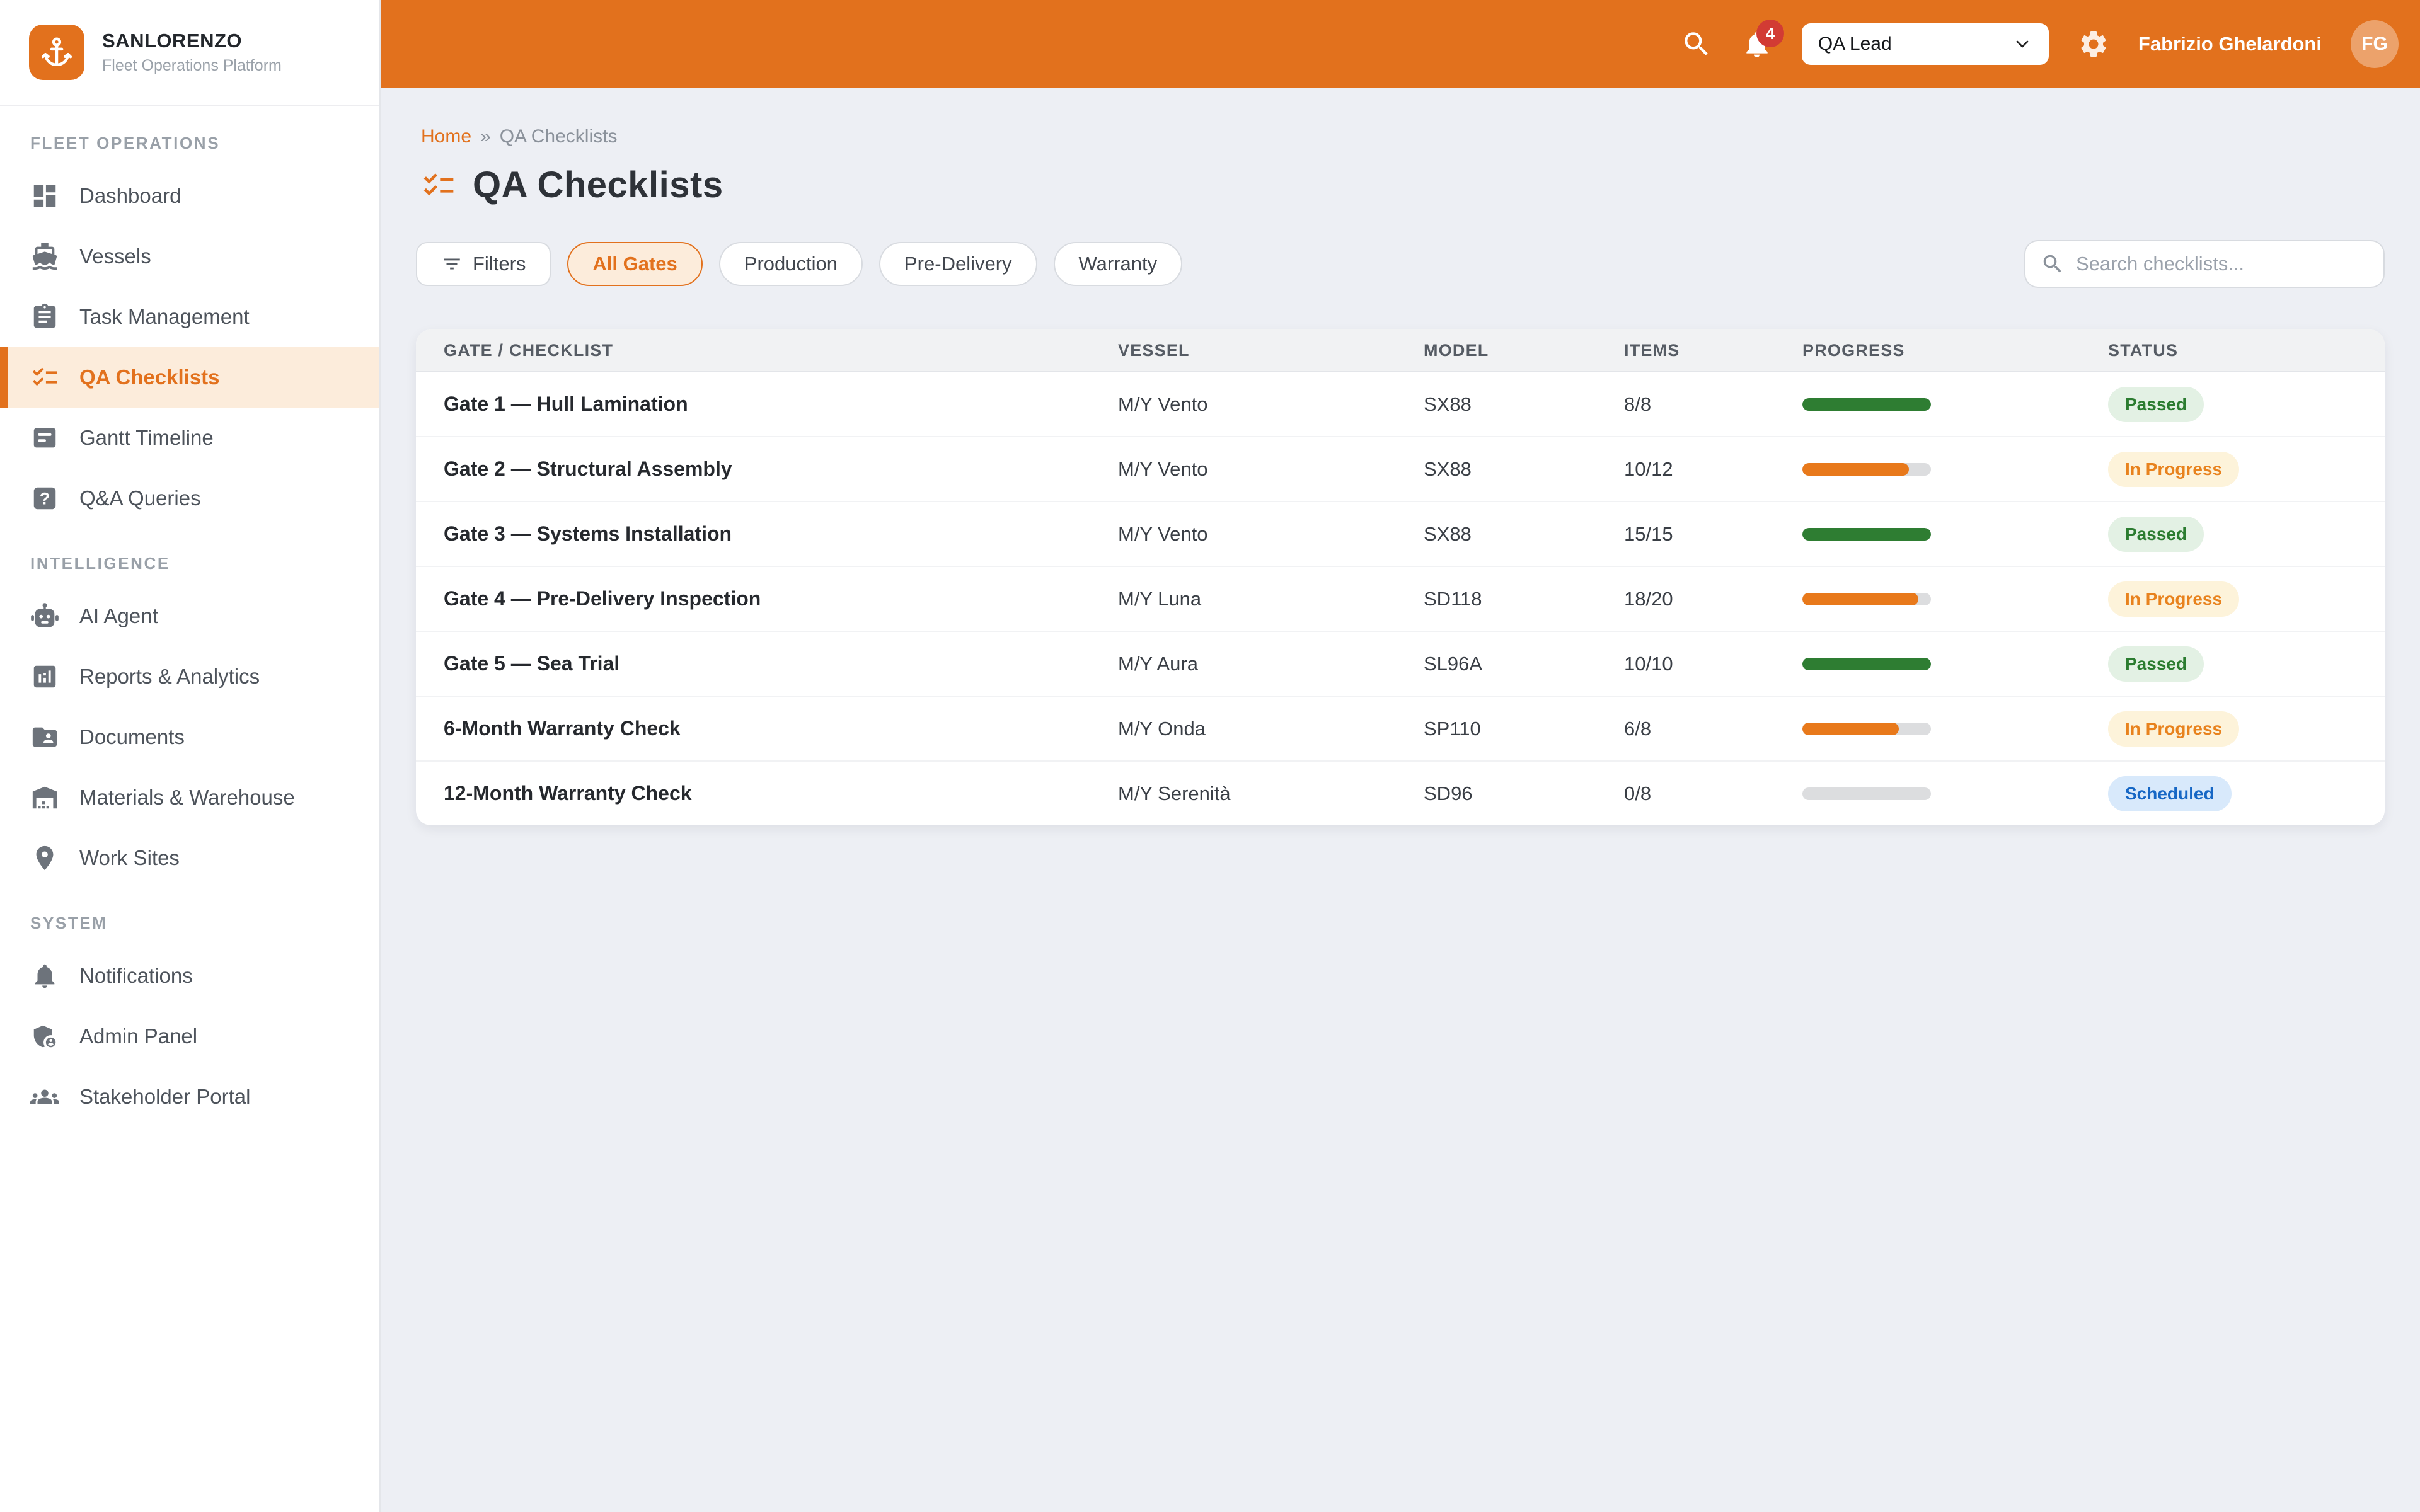  What do you see at coordinates (1638, 728) in the screenshot?
I see `items-count: 6/8` at bounding box center [1638, 728].